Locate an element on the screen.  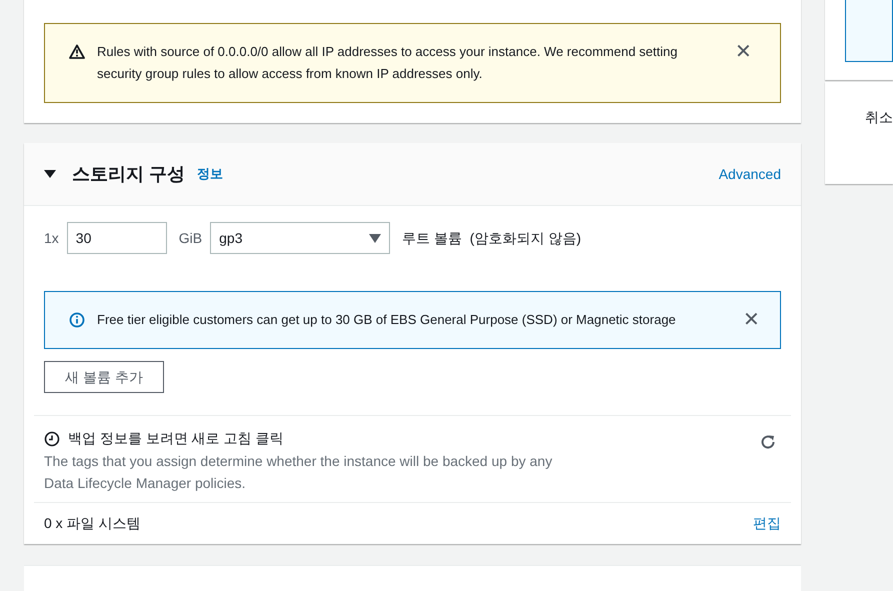
alert-message: Free tier eligible customers can get up to 30 GB of EBS General Purpose (SSD) or Magnetic storage is located at coordinates (387, 320).